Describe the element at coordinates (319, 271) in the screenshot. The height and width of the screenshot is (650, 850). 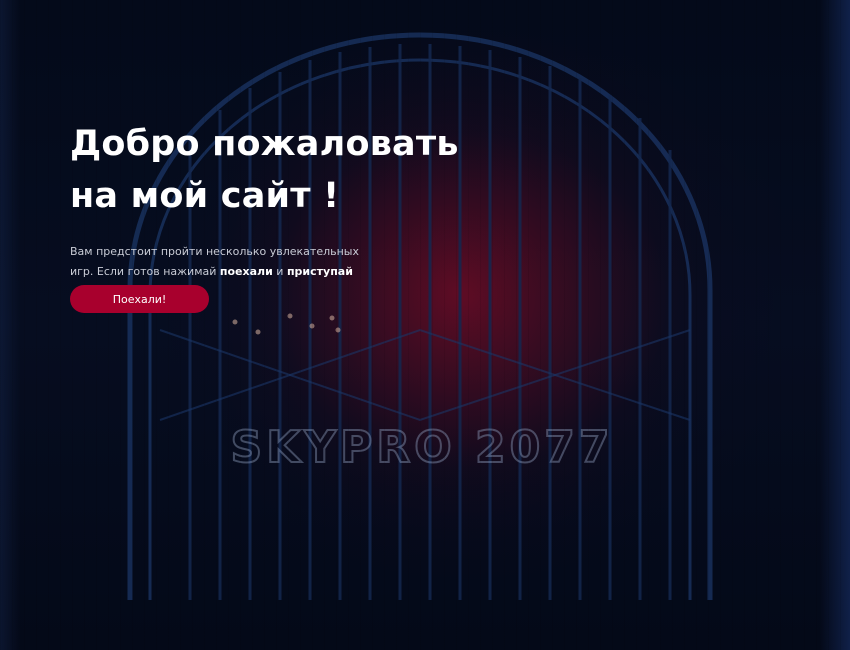
I see `hero-description-bold-start: приступай` at that location.